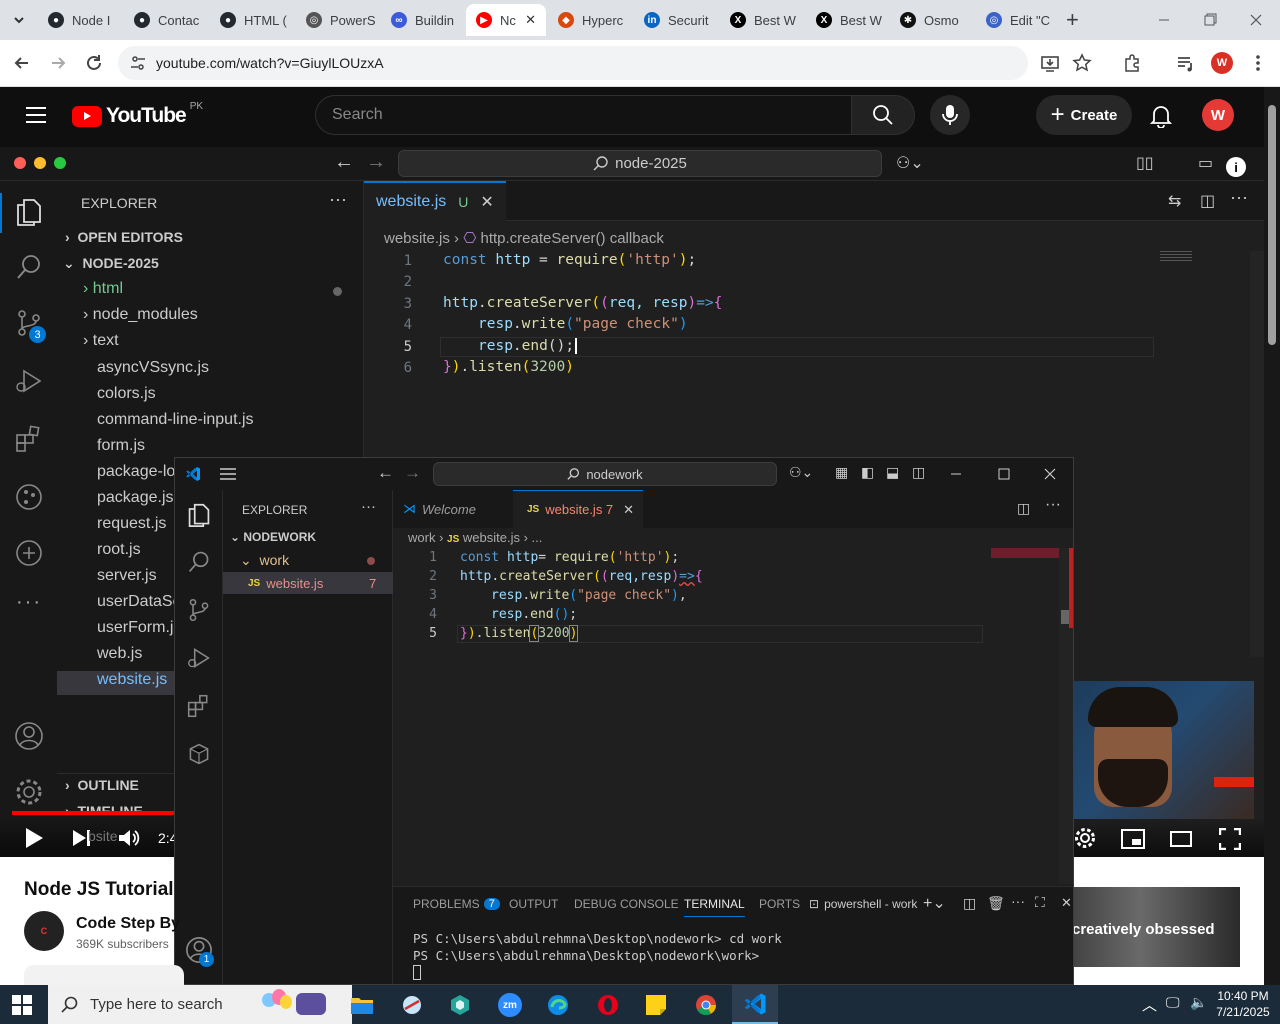 The width and height of the screenshot is (1280, 1024). I want to click on channel-name: Code Step By, so click(128, 924).